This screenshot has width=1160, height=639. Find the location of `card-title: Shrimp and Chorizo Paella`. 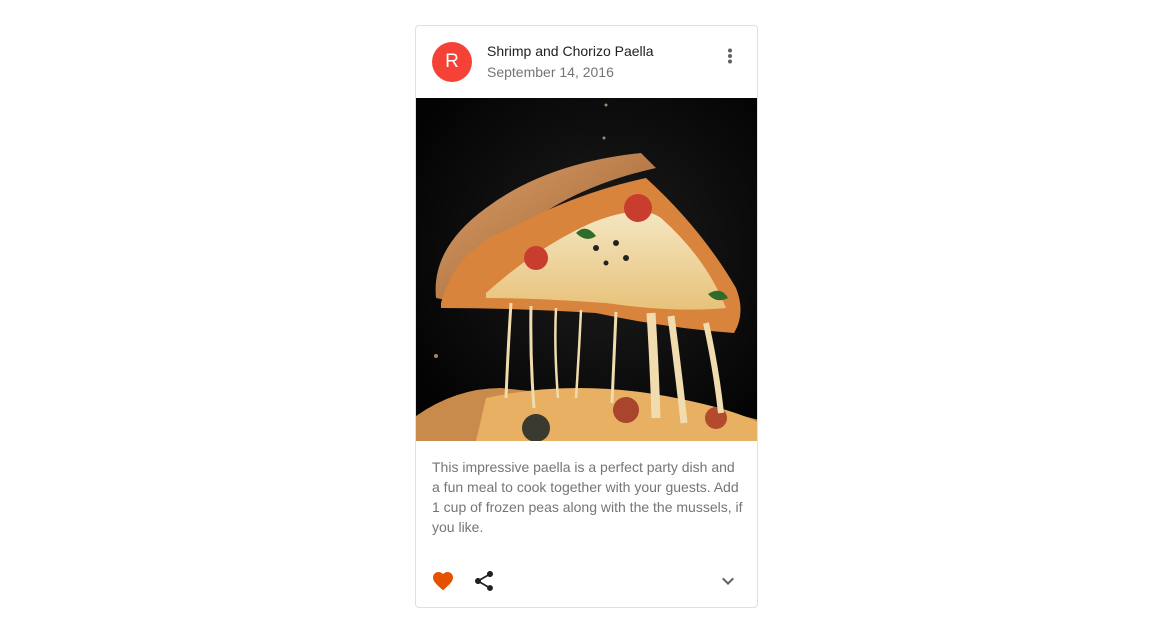

card-title: Shrimp and Chorizo Paella is located at coordinates (570, 51).